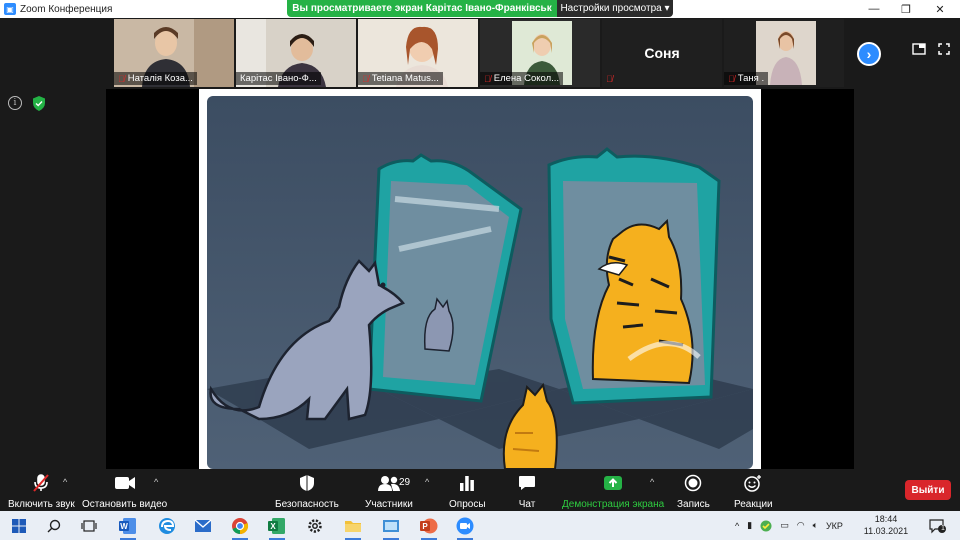 The image size is (960, 540). What do you see at coordinates (613, 504) in the screenshot?
I see `share-screen-label: Демонстрация экрана` at bounding box center [613, 504].